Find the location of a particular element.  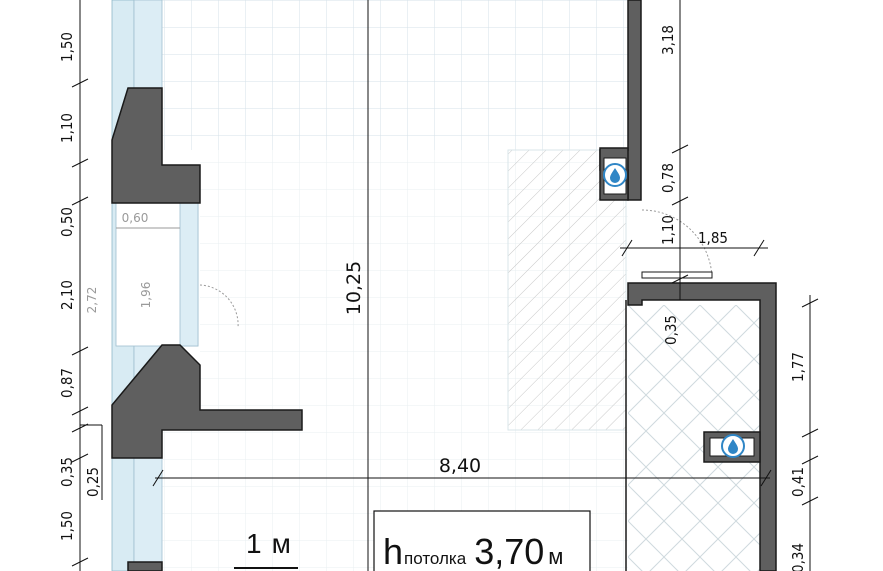

dim-label: 0,34 is located at coordinates (798, 557).